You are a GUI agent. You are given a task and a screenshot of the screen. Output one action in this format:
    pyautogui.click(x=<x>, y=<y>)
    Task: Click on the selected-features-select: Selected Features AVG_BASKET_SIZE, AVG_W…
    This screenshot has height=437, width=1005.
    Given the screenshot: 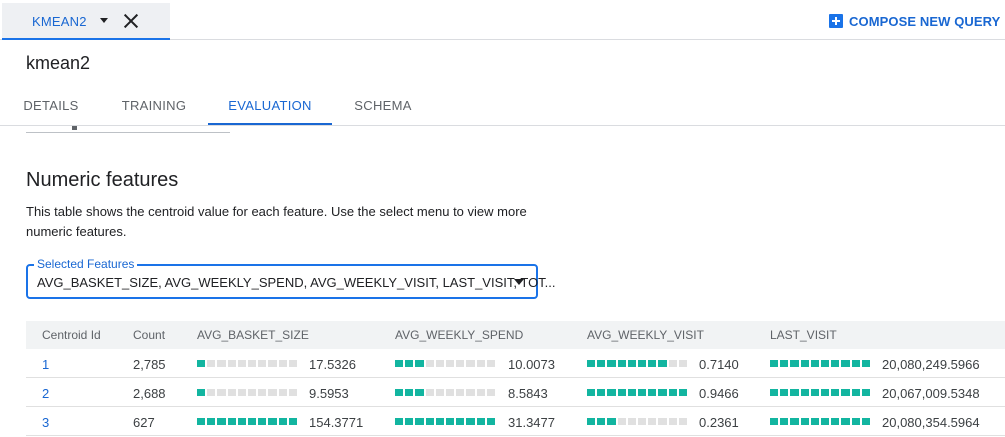 What is the action you would take?
    pyautogui.click(x=291, y=278)
    